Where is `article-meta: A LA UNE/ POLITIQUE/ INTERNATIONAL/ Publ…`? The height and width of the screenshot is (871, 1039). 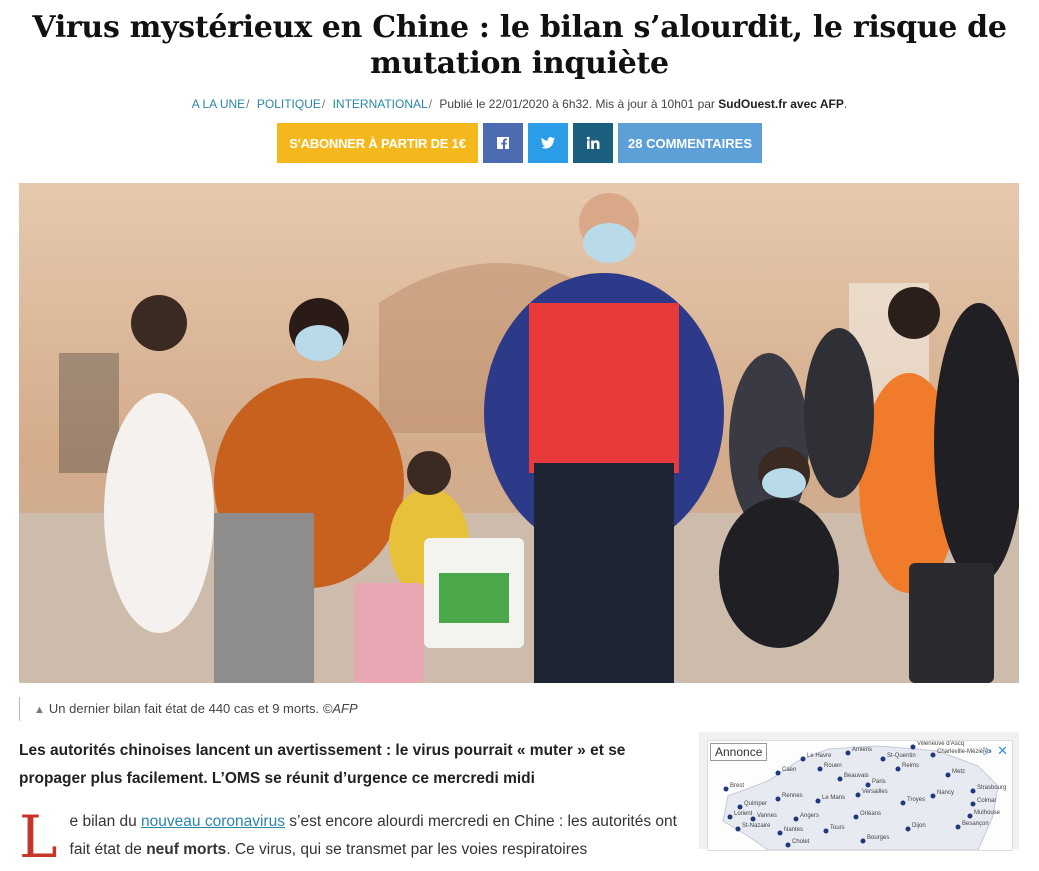 article-meta: A LA UNE/ POLITIQUE/ INTERNATIONAL/ Publ… is located at coordinates (519, 104).